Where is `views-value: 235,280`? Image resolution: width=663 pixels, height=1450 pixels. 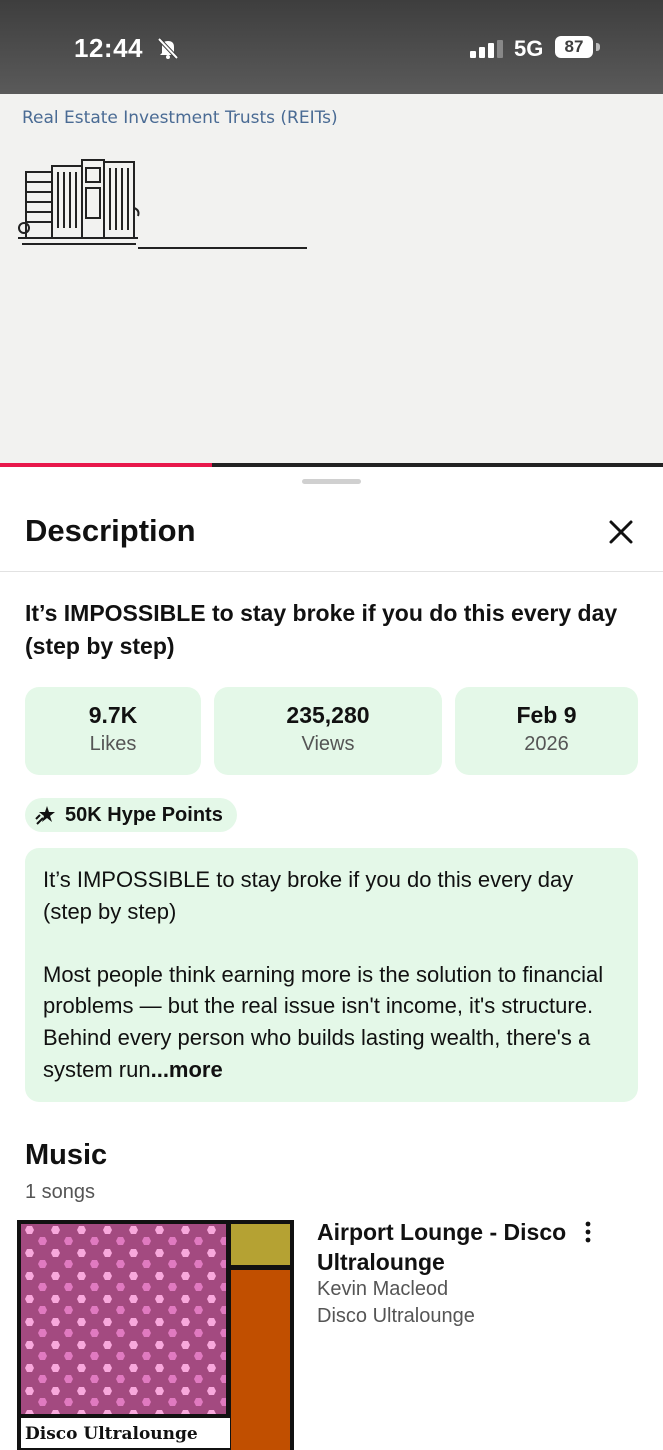
views-value: 235,280 is located at coordinates (328, 715).